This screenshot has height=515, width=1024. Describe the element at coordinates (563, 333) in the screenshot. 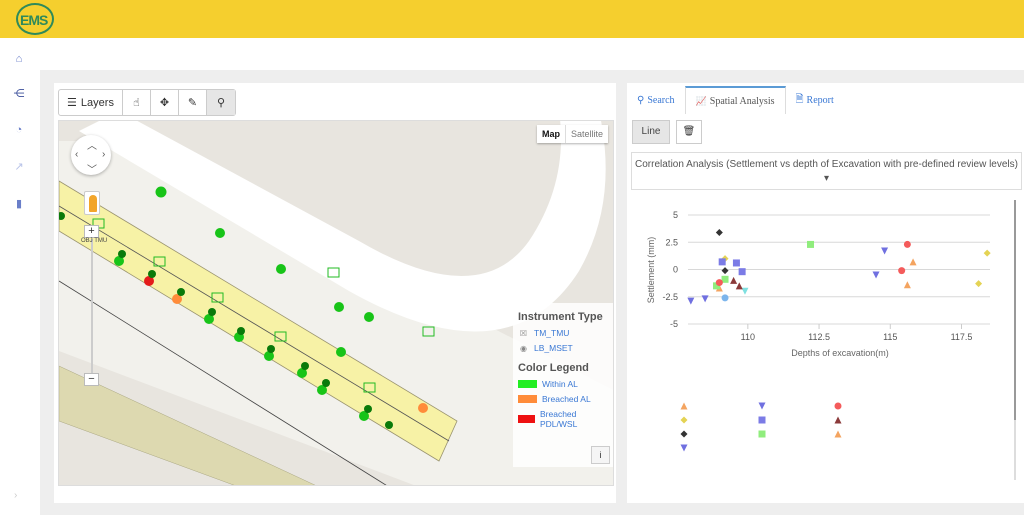

I see `legend-item-tm-tmu: ☒ TM_TMU` at that location.